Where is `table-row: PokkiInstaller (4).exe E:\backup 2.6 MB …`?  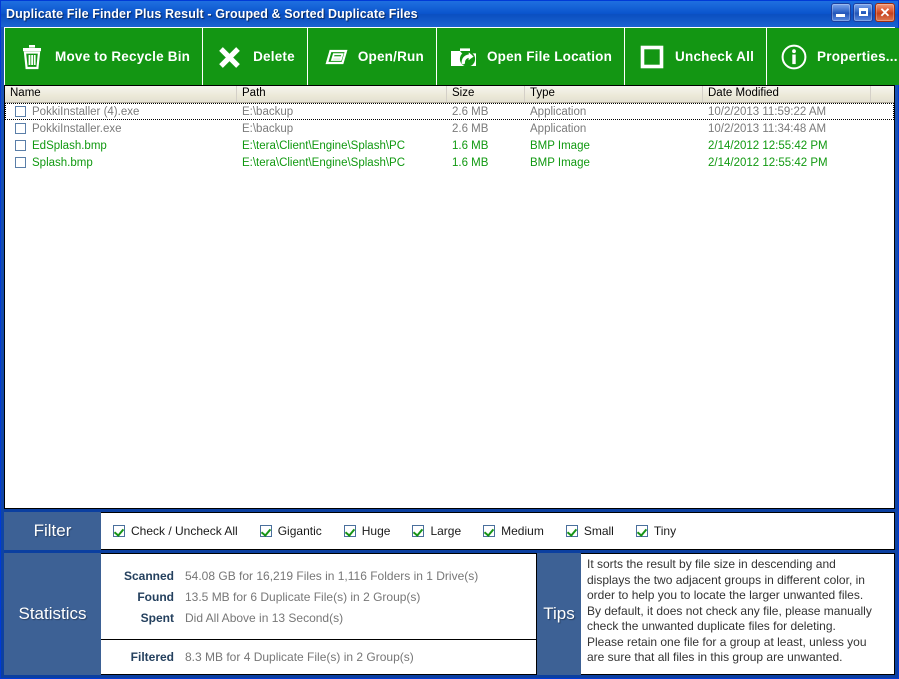
table-row: PokkiInstaller (4).exe E:\backup 2.6 MB … is located at coordinates (449, 111).